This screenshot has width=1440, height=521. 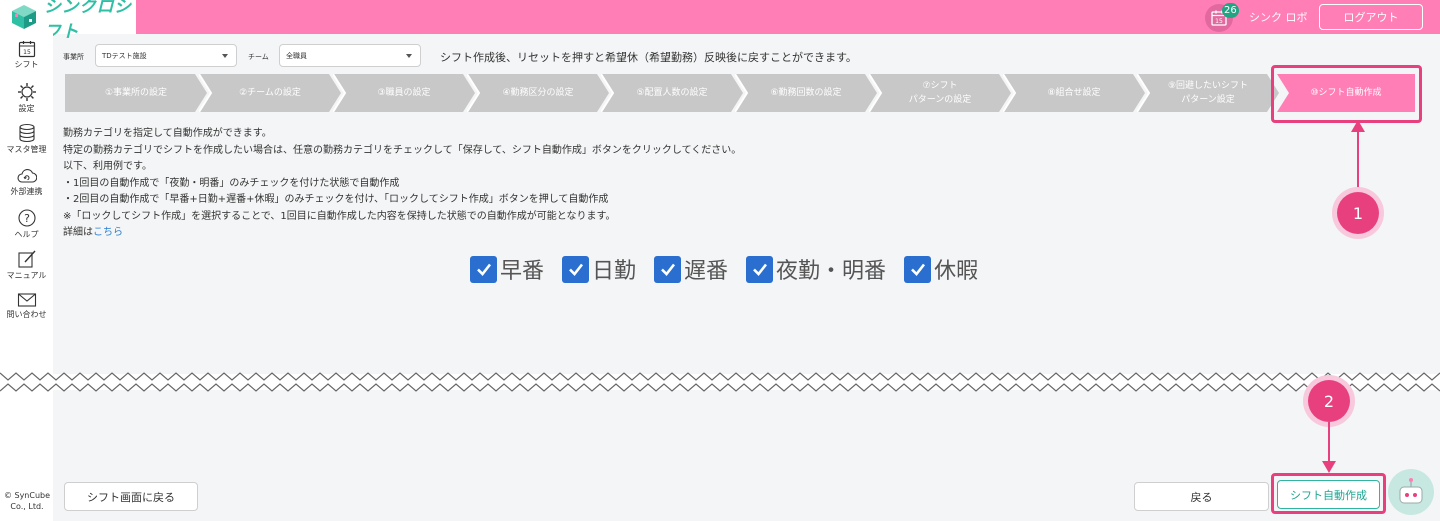 What do you see at coordinates (124, 55) in the screenshot?
I see `office-select-value: TDテスト施設` at bounding box center [124, 55].